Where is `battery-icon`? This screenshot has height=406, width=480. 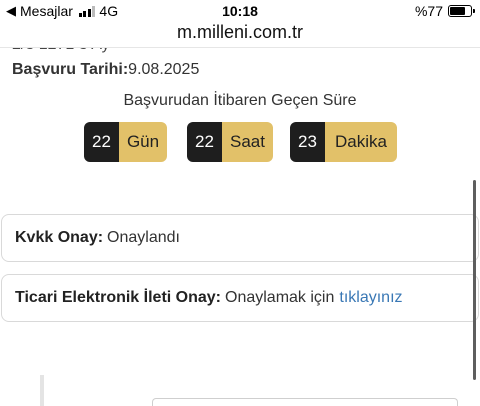
battery-icon is located at coordinates (461, 11).